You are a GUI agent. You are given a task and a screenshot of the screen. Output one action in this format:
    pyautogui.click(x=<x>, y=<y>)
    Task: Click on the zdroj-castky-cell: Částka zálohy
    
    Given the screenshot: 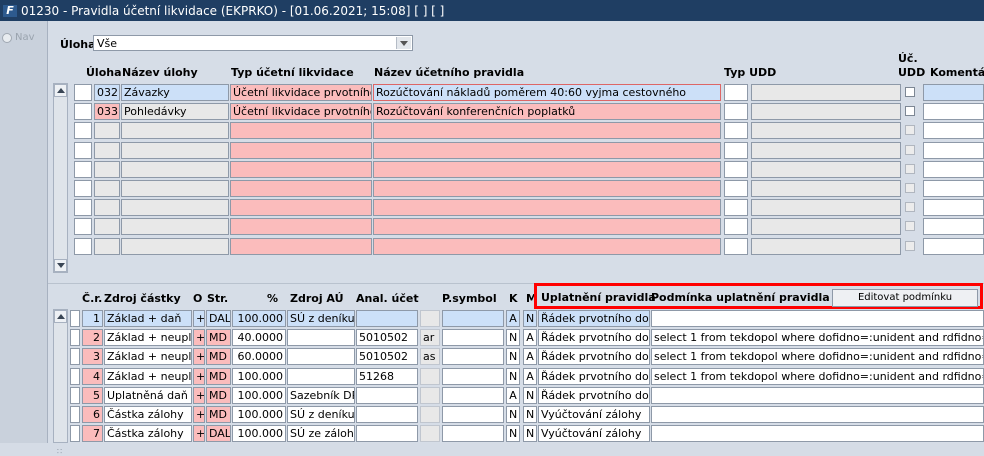 What is the action you would take?
    pyautogui.click(x=148, y=414)
    